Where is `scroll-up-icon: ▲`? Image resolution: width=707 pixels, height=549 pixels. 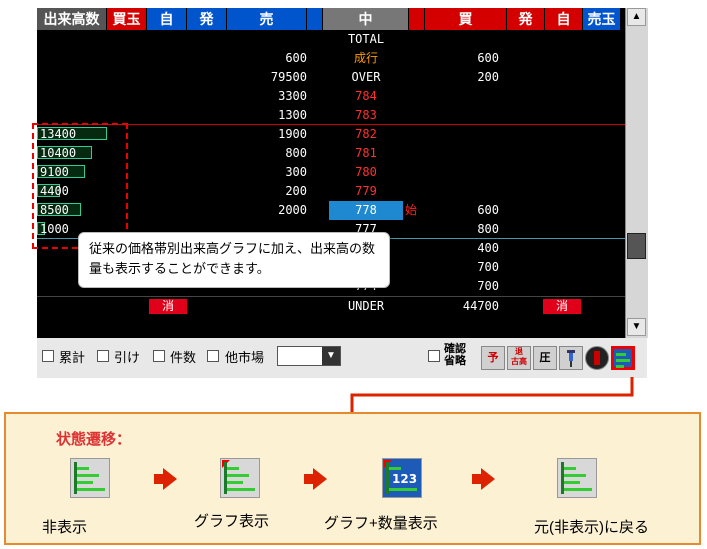 scroll-up-icon: ▲ is located at coordinates (636, 17).